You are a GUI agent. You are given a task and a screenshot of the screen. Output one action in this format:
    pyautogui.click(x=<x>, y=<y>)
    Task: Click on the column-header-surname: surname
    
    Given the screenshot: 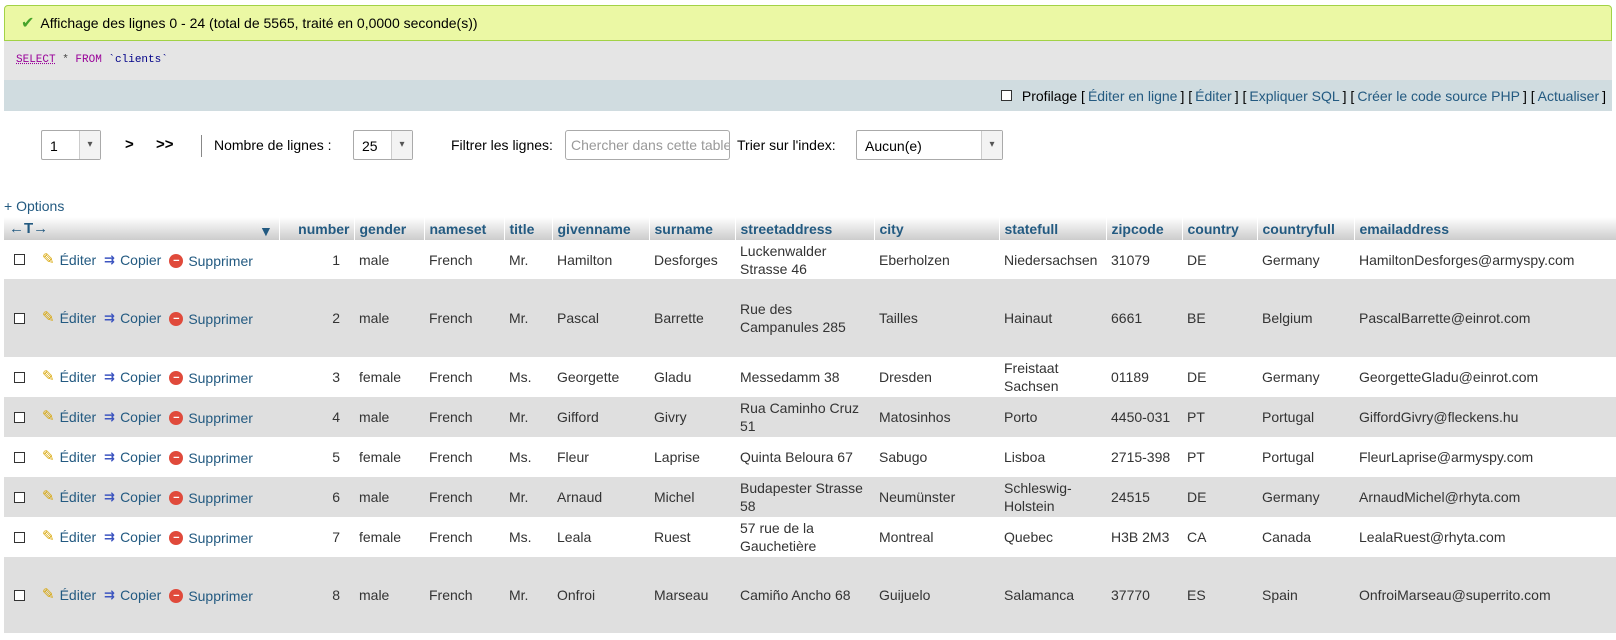 What is the action you would take?
    pyautogui.click(x=692, y=228)
    